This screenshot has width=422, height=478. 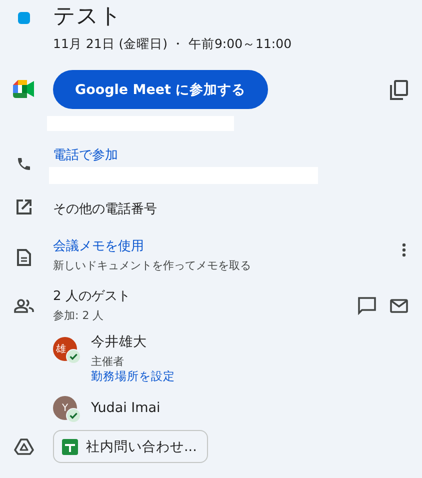 What do you see at coordinates (404, 250) in the screenshot?
I see `more-options-icon` at bounding box center [404, 250].